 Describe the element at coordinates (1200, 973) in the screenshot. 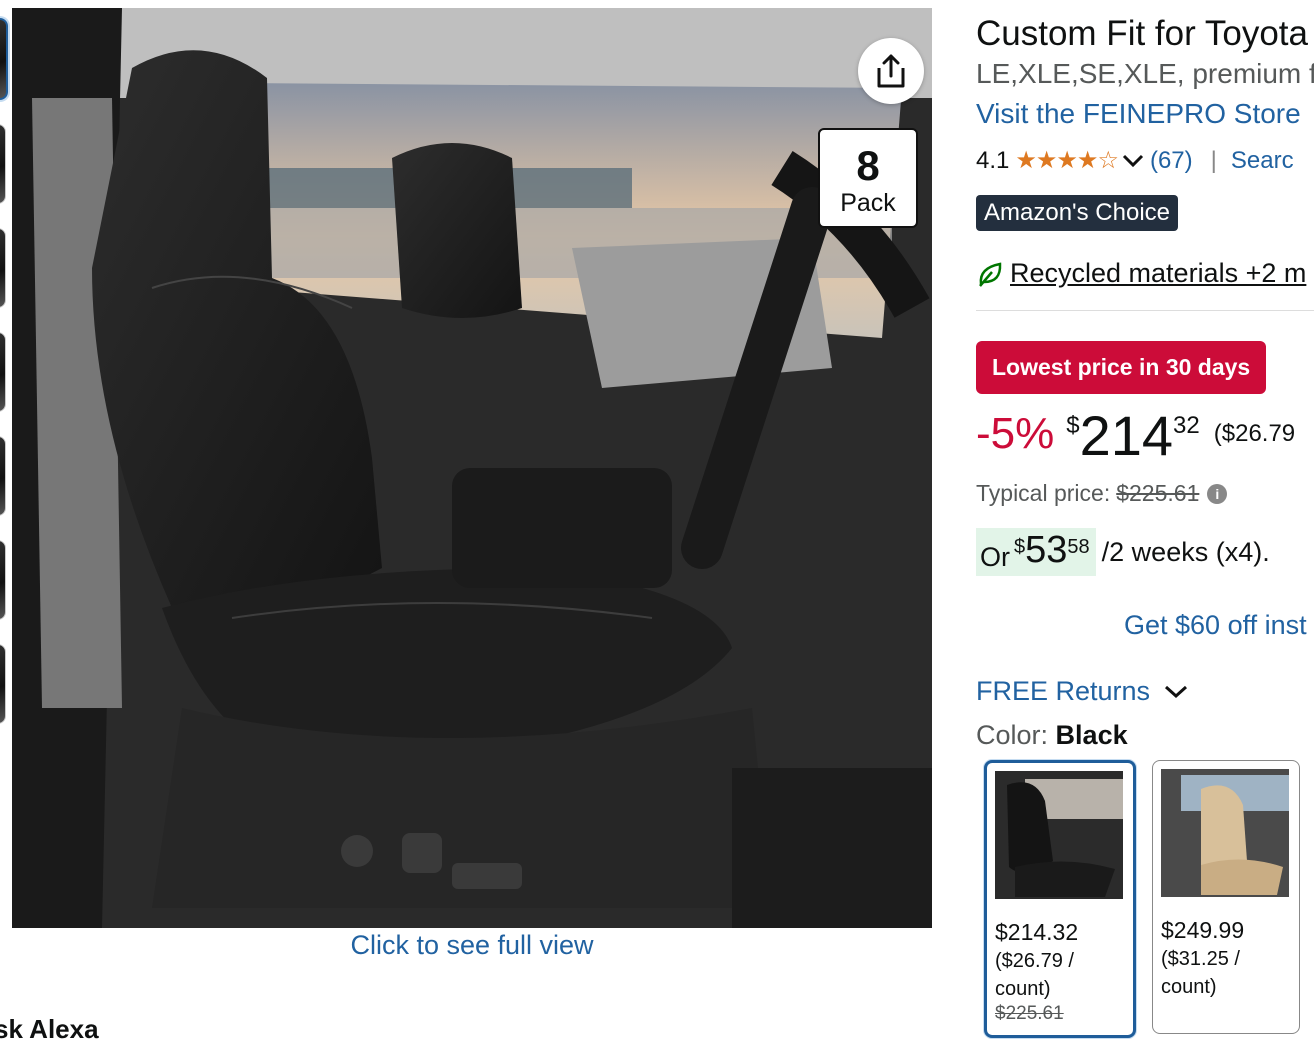

I see `swatch-unit-price: ($31.25 / count)` at that location.